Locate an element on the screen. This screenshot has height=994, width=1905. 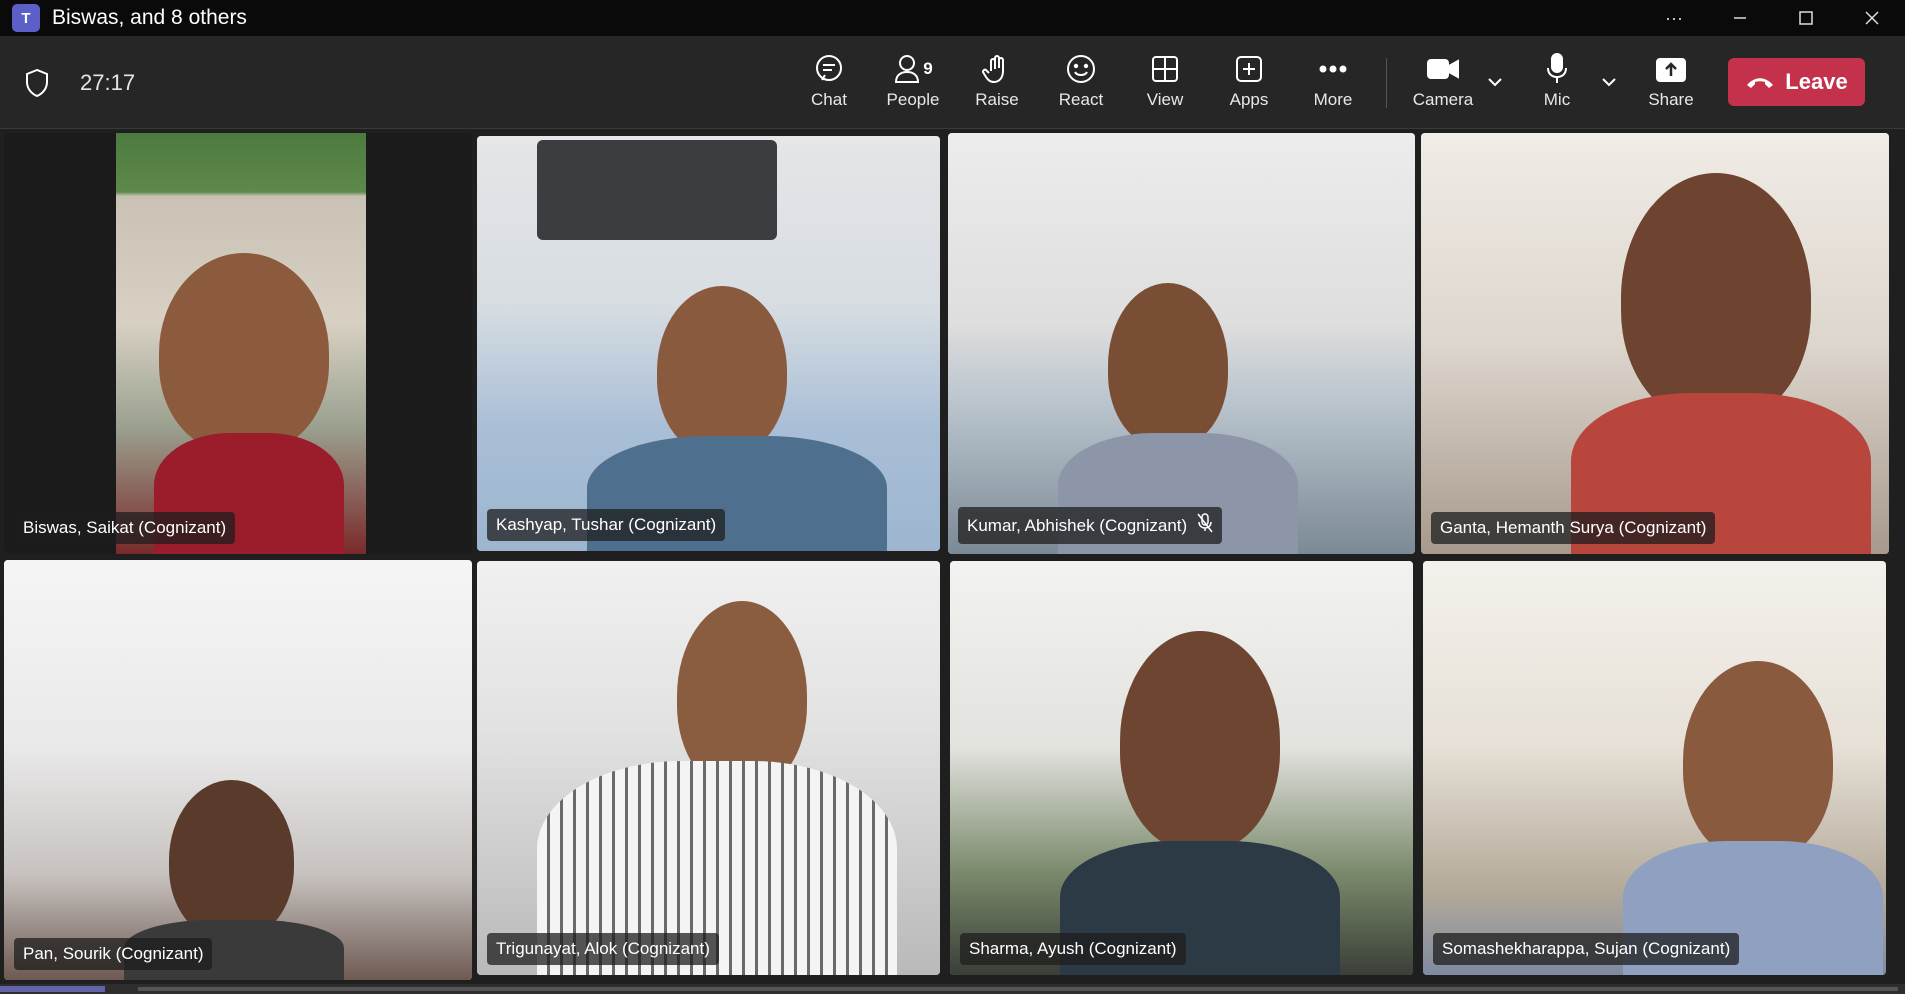
close-button is located at coordinates (1872, 18).